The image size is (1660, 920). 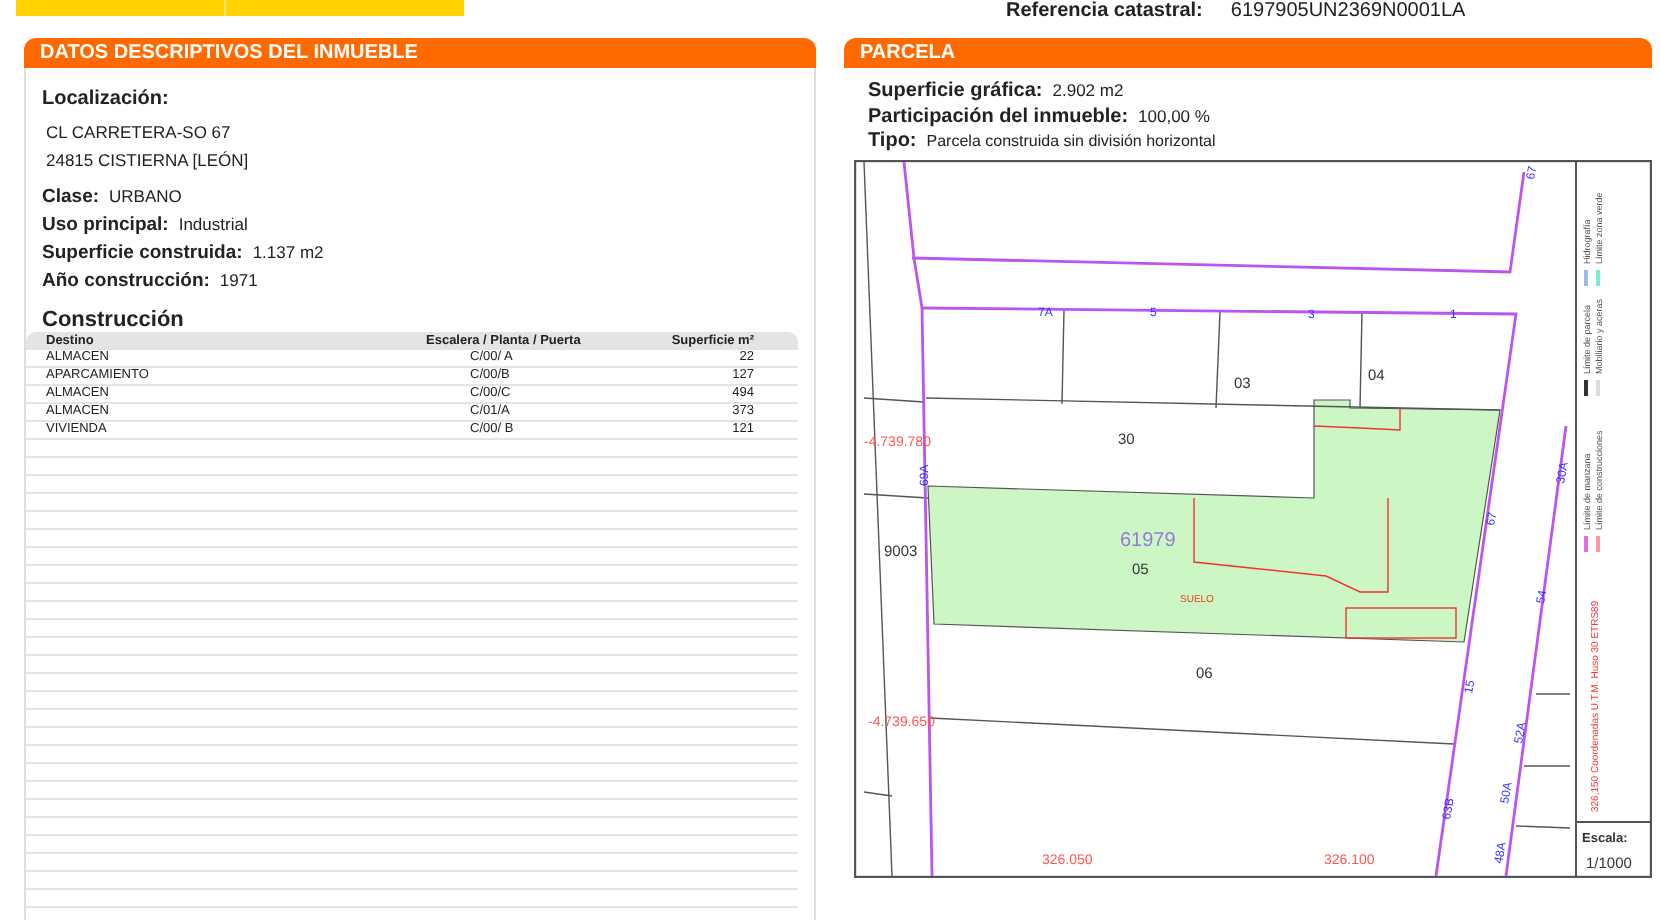 I want to click on field-label: Clase:, so click(x=71, y=197).